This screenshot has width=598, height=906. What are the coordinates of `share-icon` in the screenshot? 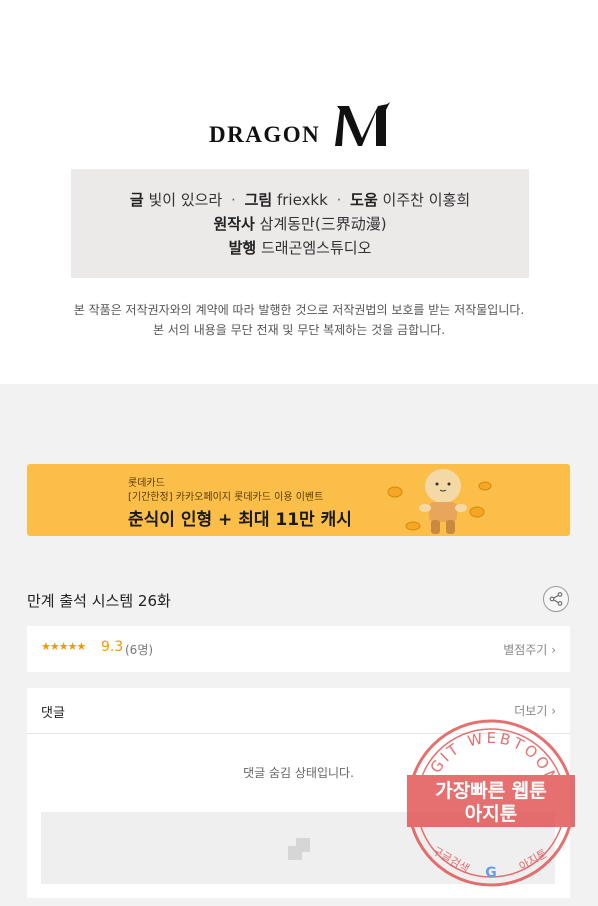 It's located at (556, 599).